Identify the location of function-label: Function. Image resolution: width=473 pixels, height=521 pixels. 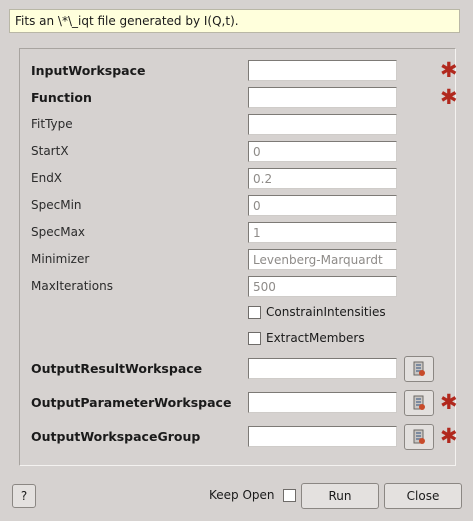
(61, 97).